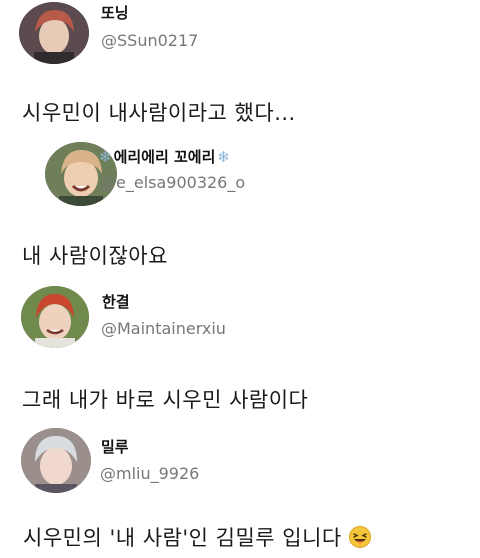  Describe the element at coordinates (172, 182) in the screenshot. I see `username: @e_elsa900326_o` at that location.